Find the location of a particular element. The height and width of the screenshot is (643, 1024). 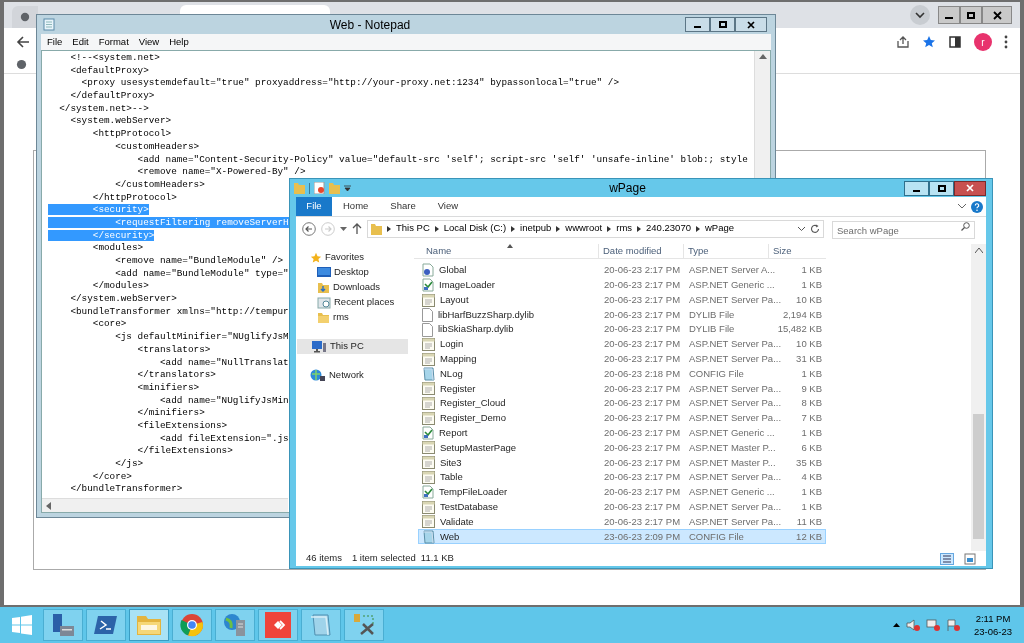

up-arrow-icon is located at coordinates (357, 228).